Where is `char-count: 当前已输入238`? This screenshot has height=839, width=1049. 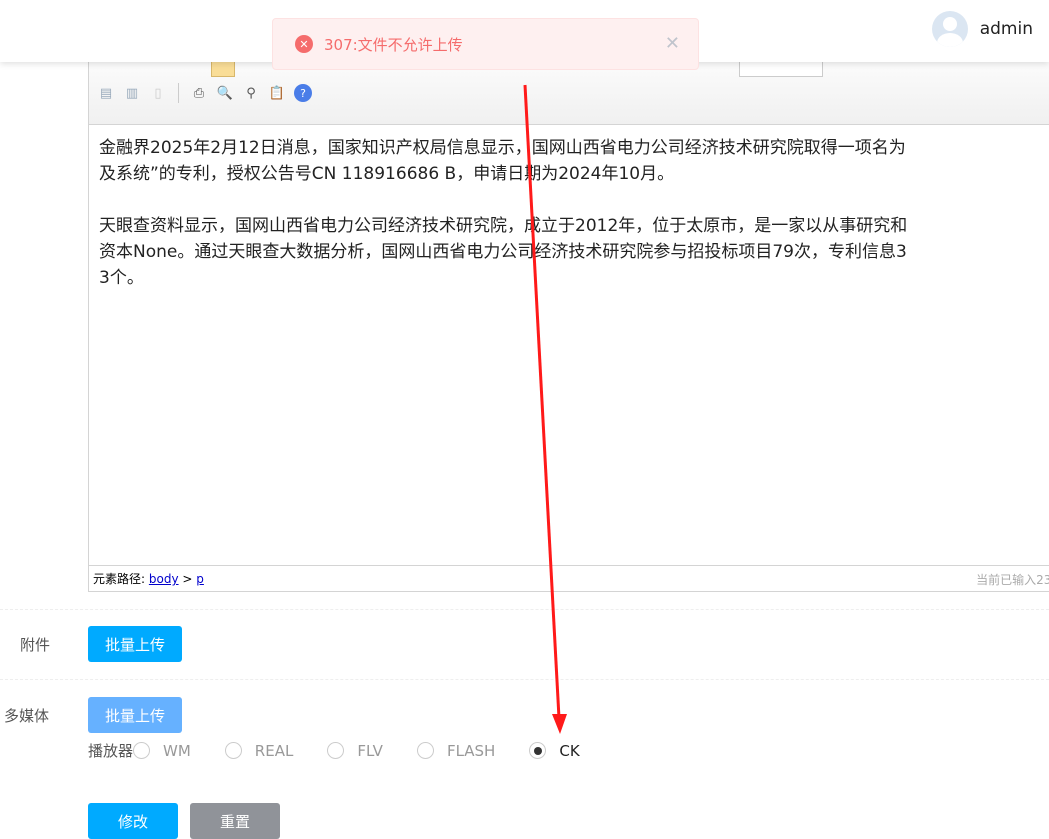
char-count: 当前已输入238 is located at coordinates (1012, 580).